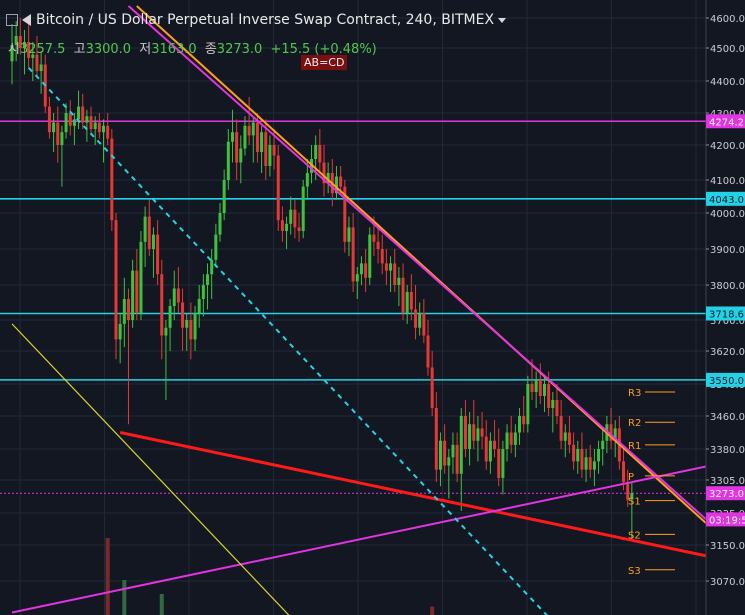  What do you see at coordinates (727, 582) in the screenshot?
I see `price-tick-label: 3070.0` at bounding box center [727, 582].